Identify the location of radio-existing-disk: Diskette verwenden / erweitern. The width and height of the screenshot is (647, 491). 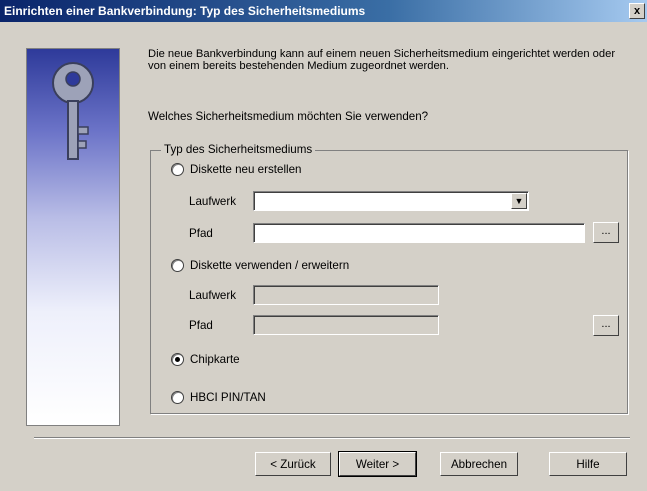
(260, 265).